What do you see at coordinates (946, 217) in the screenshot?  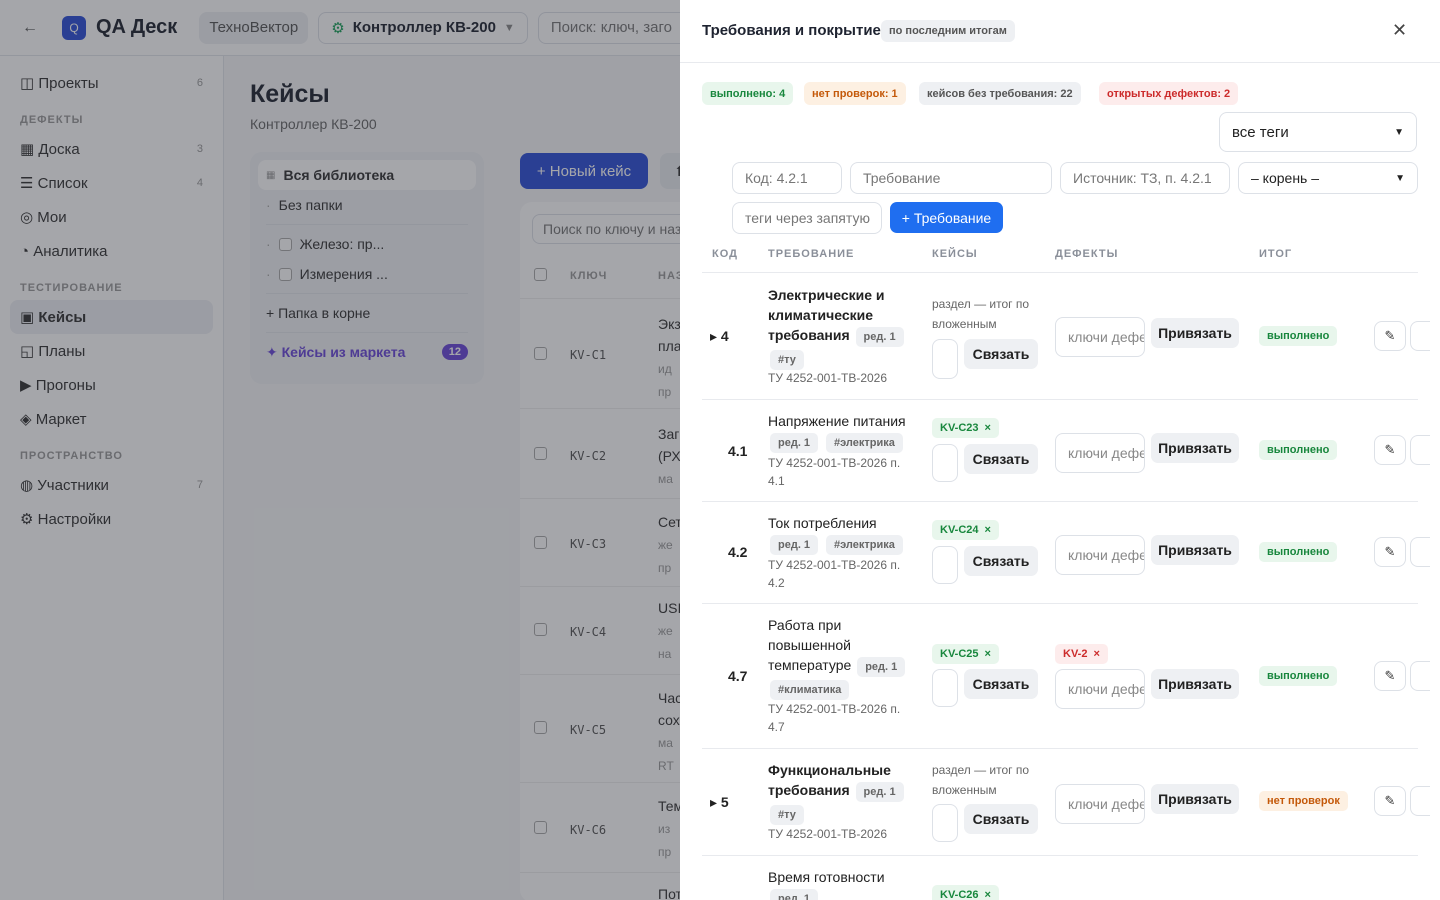 I see `add-requirement-button: + Требование` at bounding box center [946, 217].